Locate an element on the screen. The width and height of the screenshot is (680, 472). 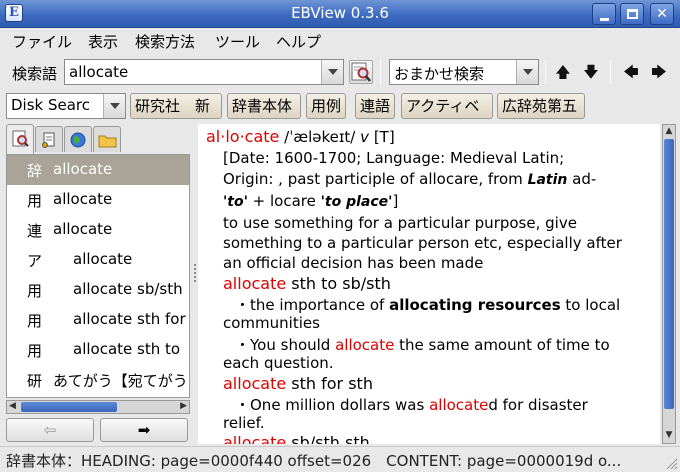
next-entry-button: 🡇 is located at coordinates (591, 72).